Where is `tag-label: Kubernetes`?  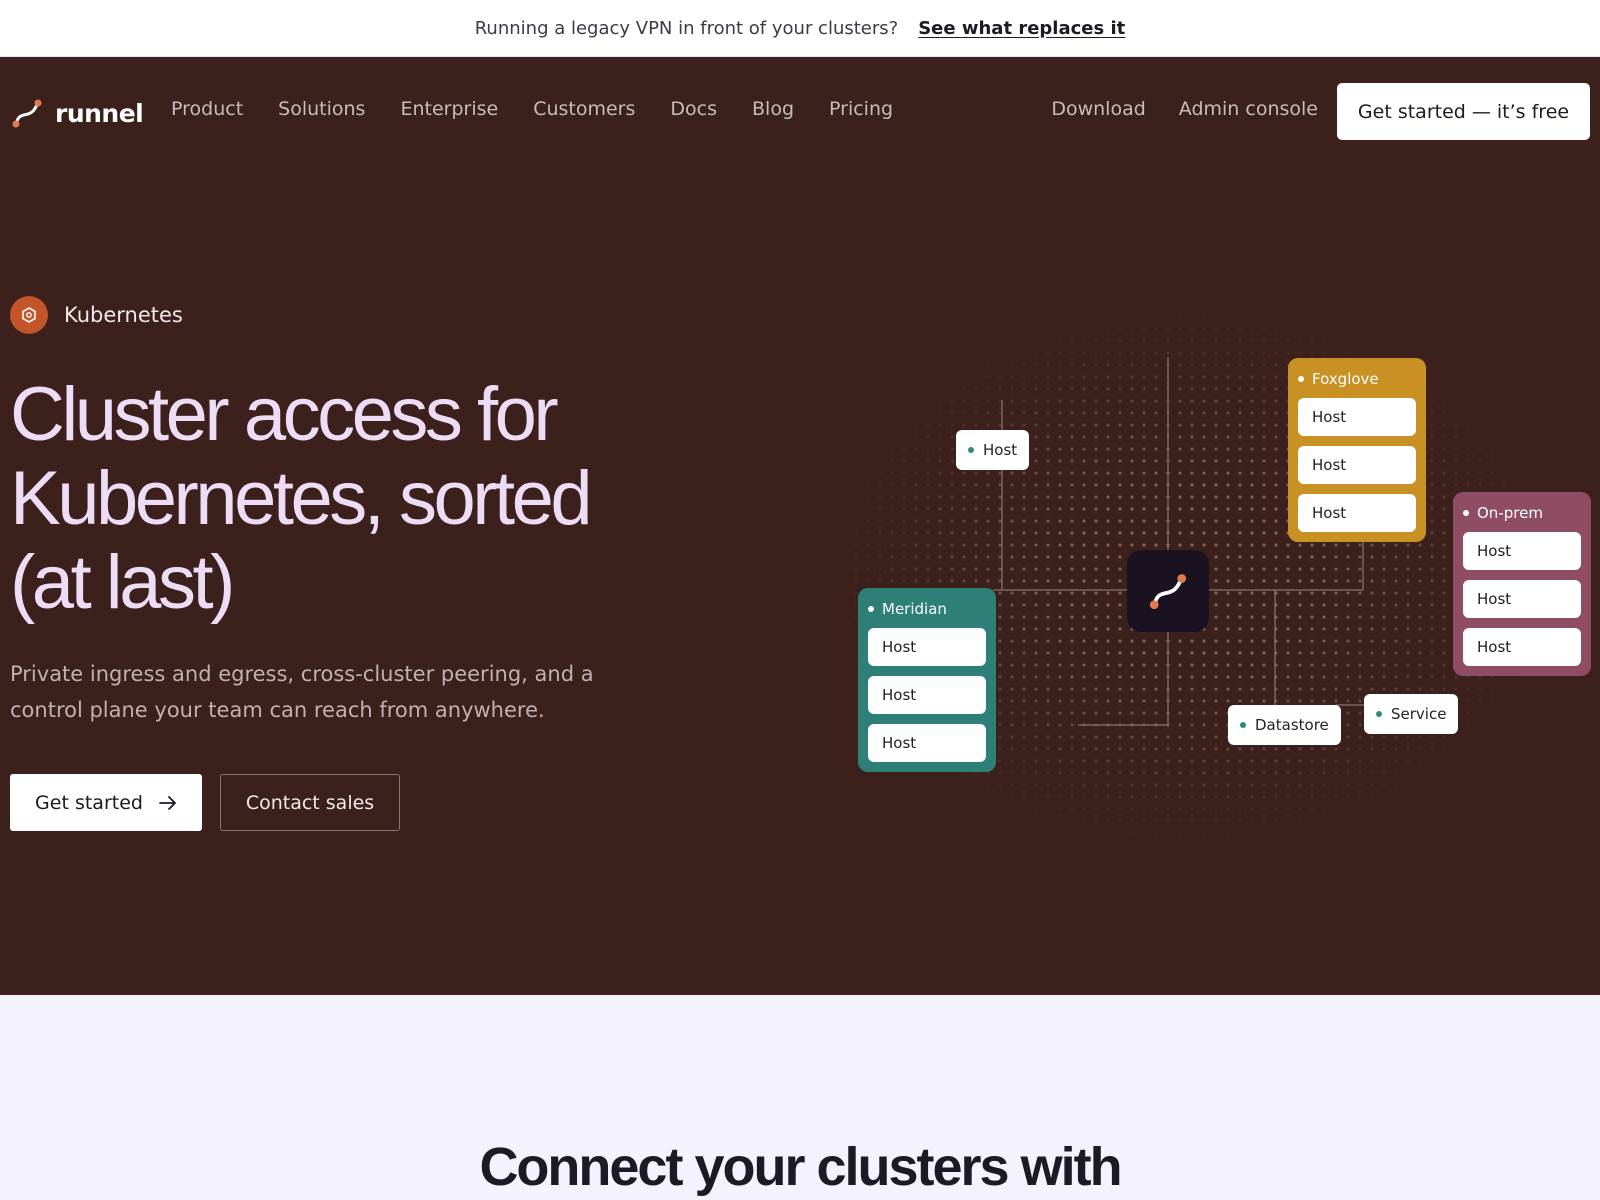
tag-label: Kubernetes is located at coordinates (123, 315).